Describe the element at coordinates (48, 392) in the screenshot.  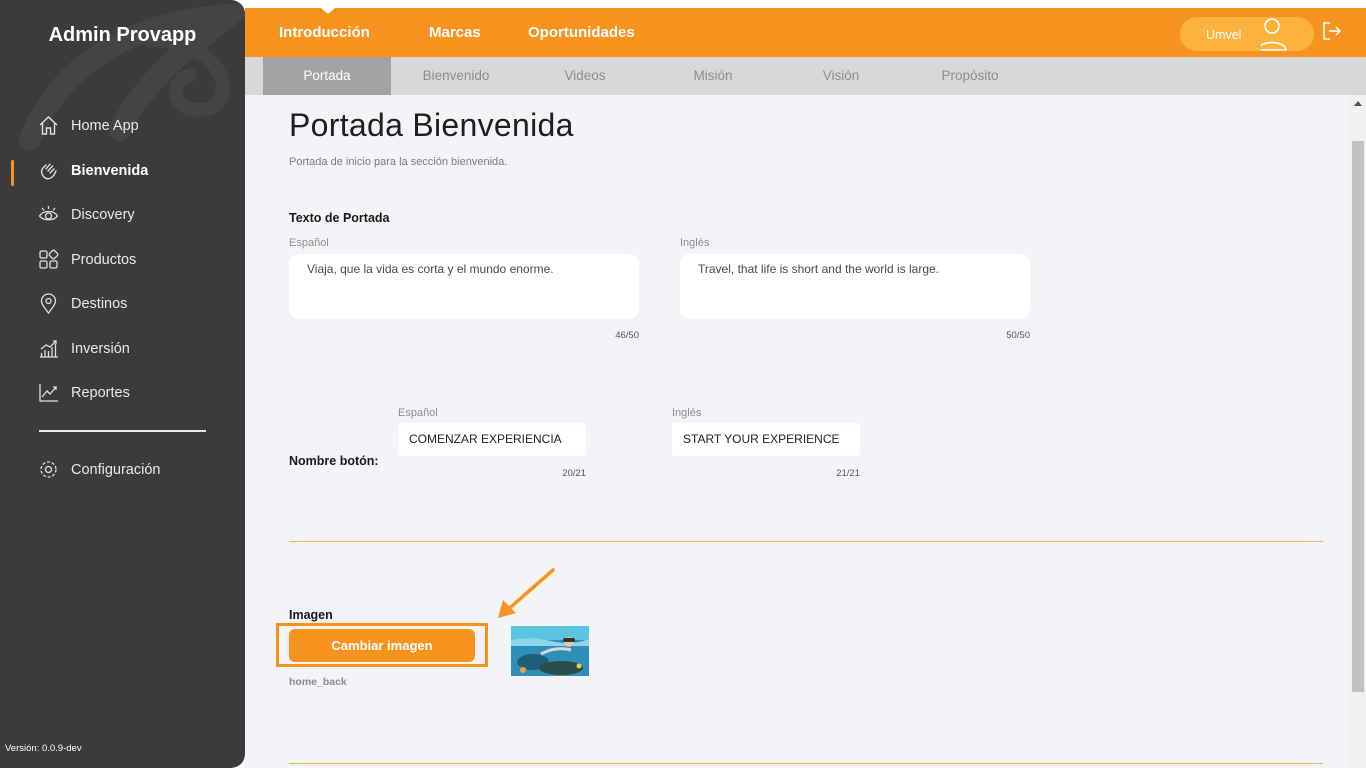
I see `line-chart-icon` at that location.